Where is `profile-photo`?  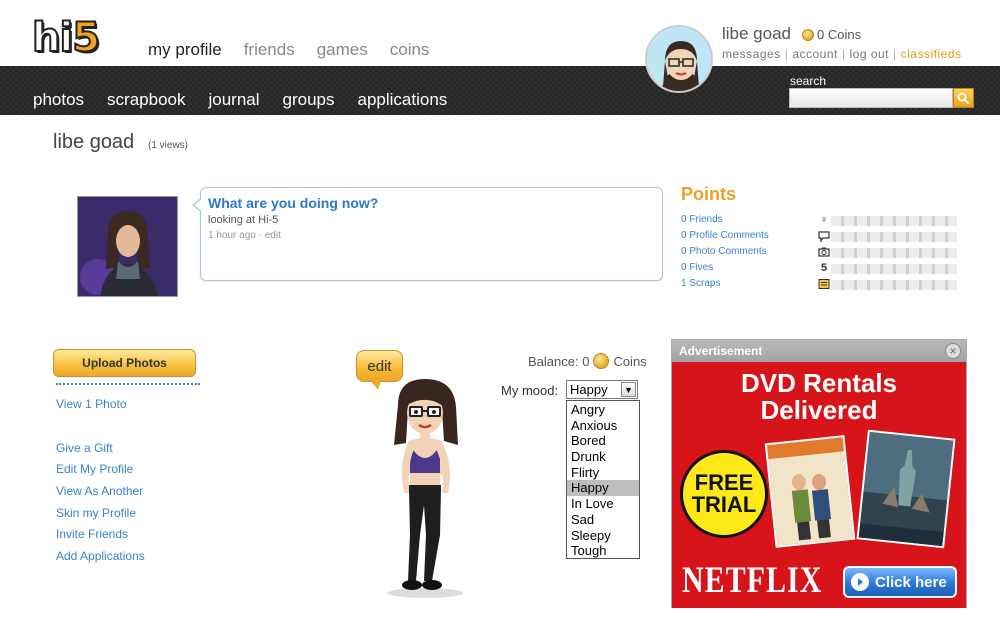
profile-photo is located at coordinates (127, 246).